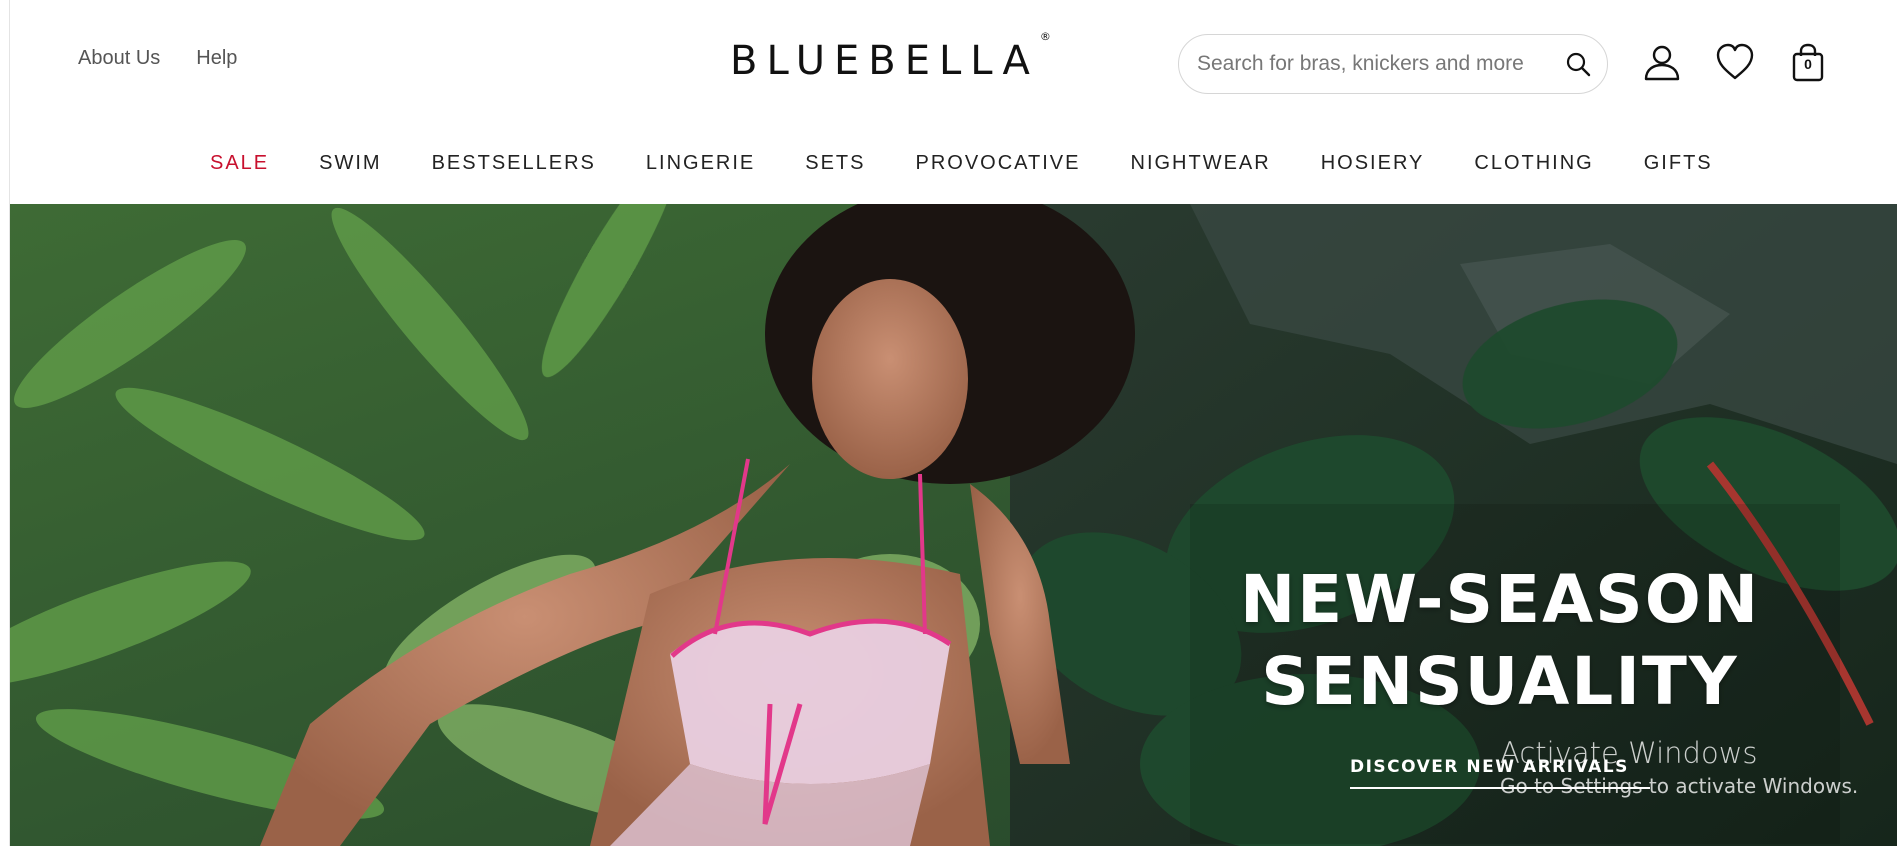  Describe the element at coordinates (216, 58) in the screenshot. I see `help-link: Help` at that location.